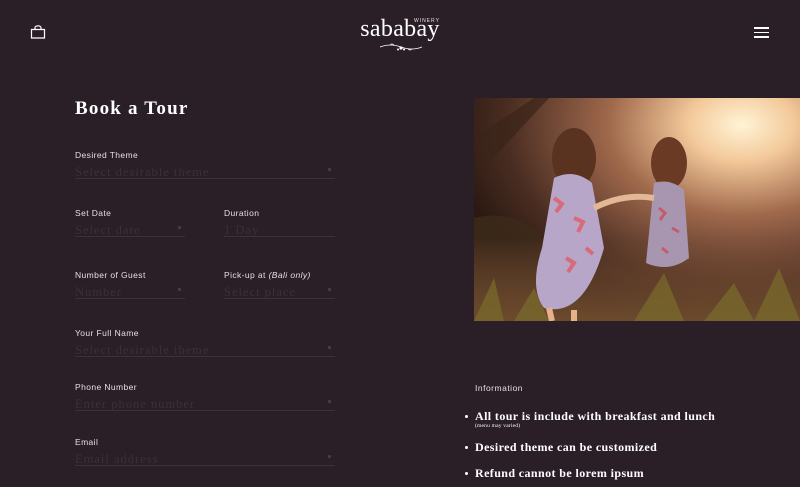 This screenshot has width=800, height=487. What do you see at coordinates (205, 403) in the screenshot?
I see `phone-number-input: Enter phone number` at bounding box center [205, 403].